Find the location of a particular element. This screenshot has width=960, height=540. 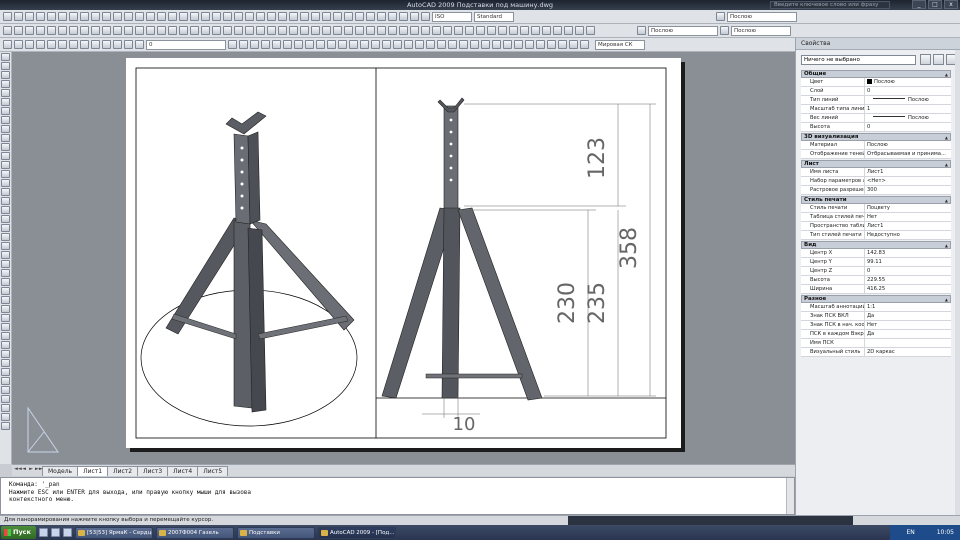

walk-icon is located at coordinates (579, 30).